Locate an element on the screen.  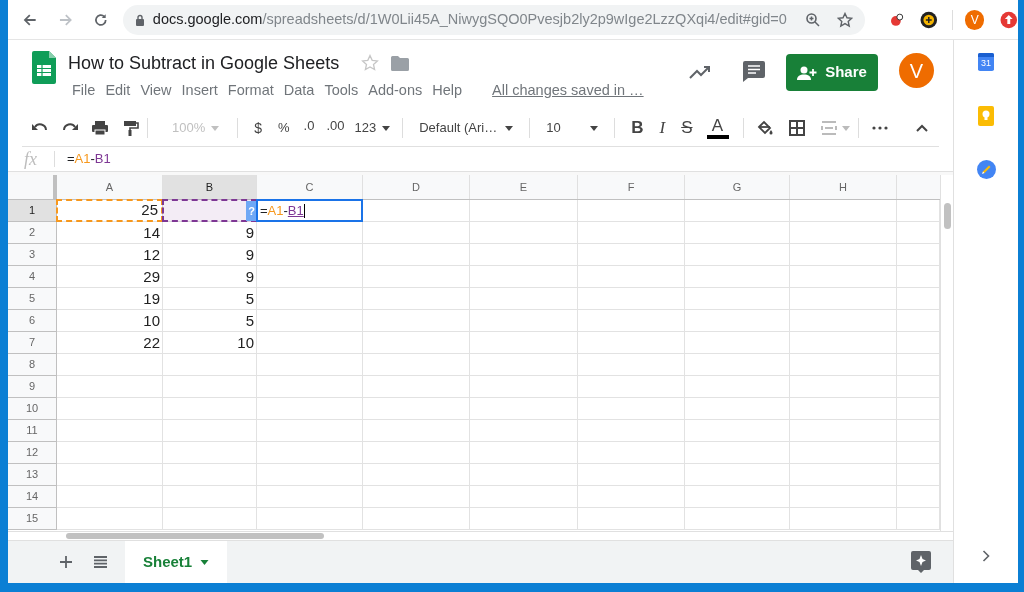
cell-editor: =A1-B1 is located at coordinates (309, 210).